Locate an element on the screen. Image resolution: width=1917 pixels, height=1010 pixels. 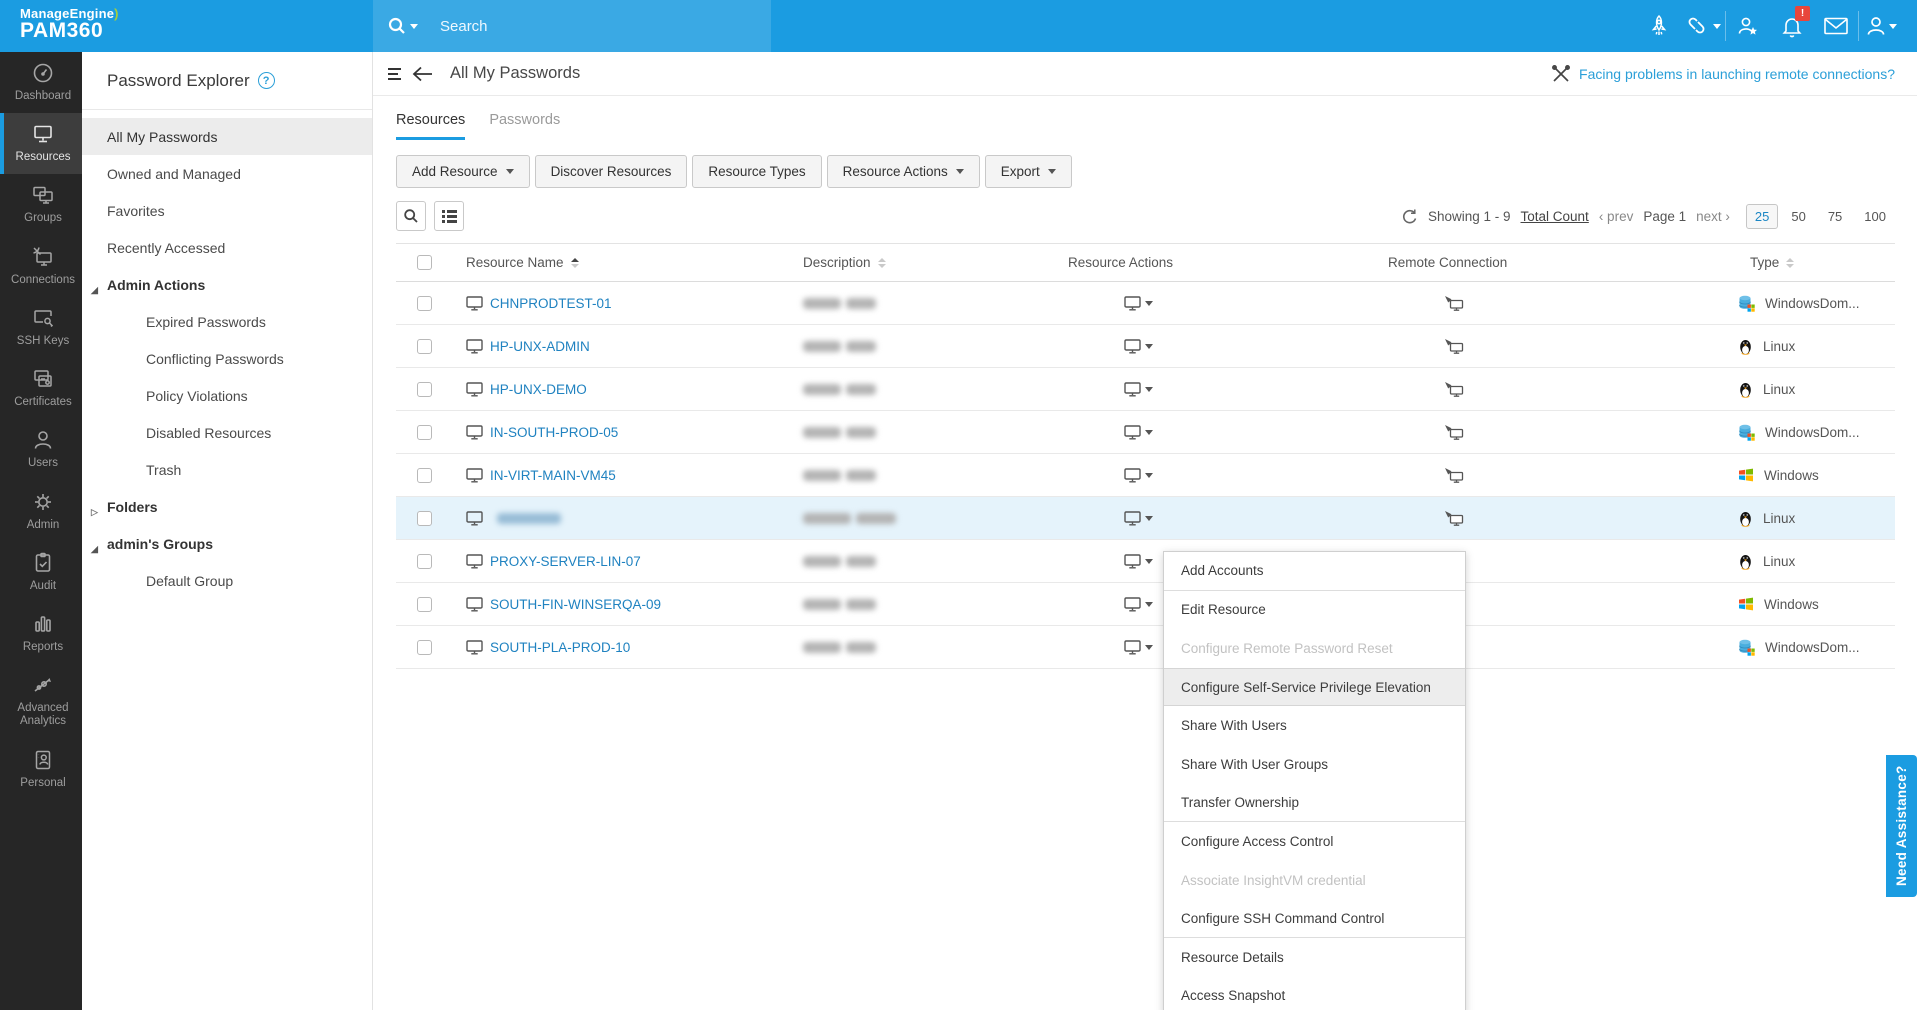
context-menu-item: Associate InsightVM credential is located at coordinates (1314, 880).